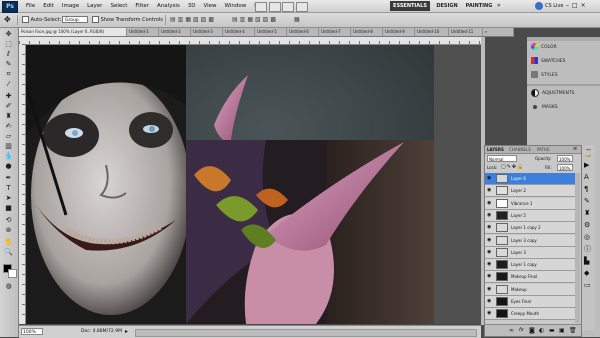 This screenshot has height=338, width=600. Describe the element at coordinates (126, 332) in the screenshot. I see `status-menu-icon: ▸` at that location.